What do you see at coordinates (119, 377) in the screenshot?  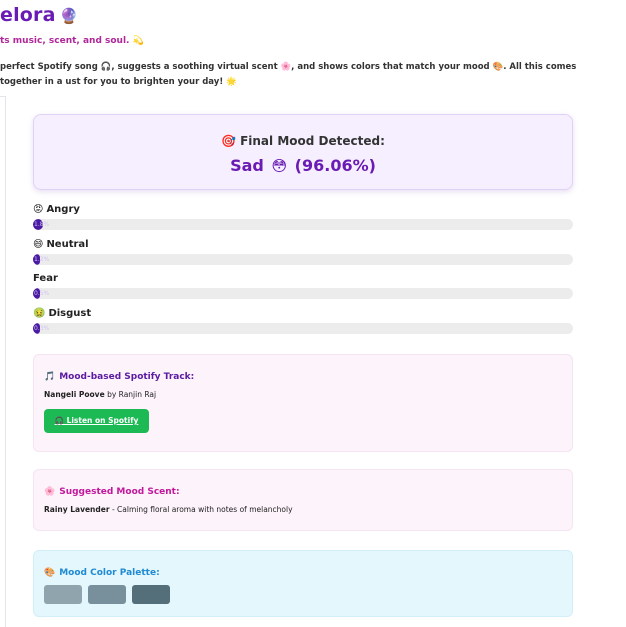 I see `spotify-card-title: 🎵 Mood-based Spotify Track:` at bounding box center [119, 377].